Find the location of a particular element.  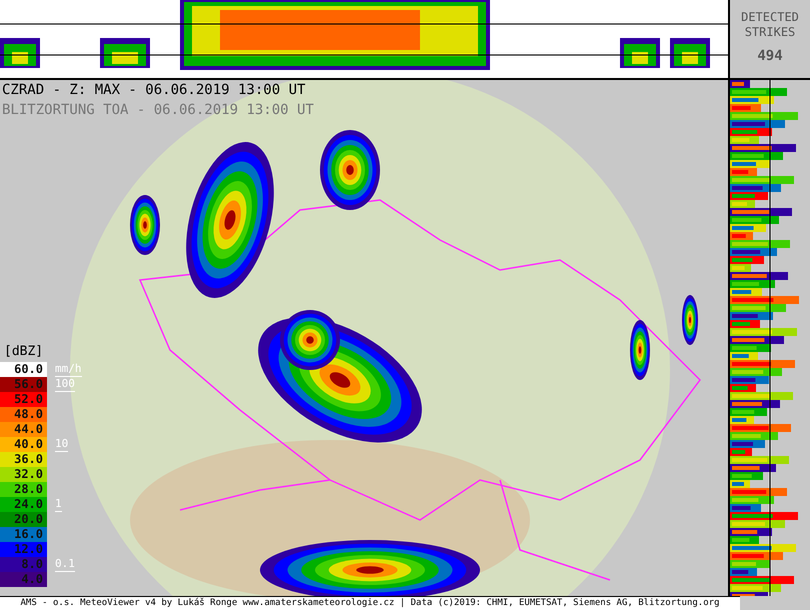

legend-swatch: 12.0 is located at coordinates (23, 549).